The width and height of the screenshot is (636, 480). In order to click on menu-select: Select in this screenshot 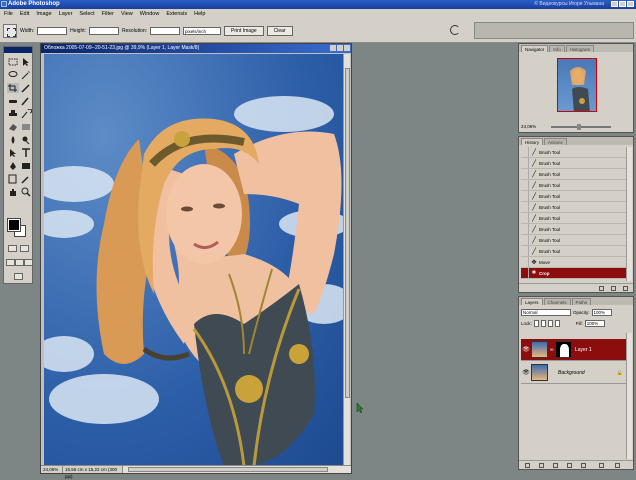, I will do `click(86, 14)`.